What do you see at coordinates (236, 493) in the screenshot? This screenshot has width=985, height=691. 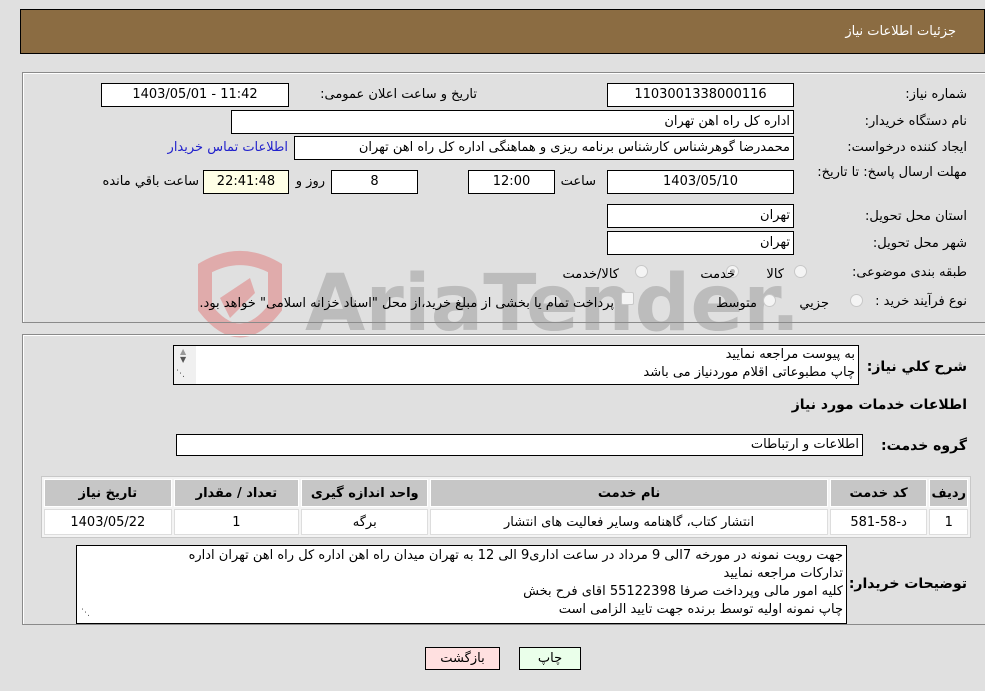 I see `col-header-quantity: تعداد / مقدار` at bounding box center [236, 493].